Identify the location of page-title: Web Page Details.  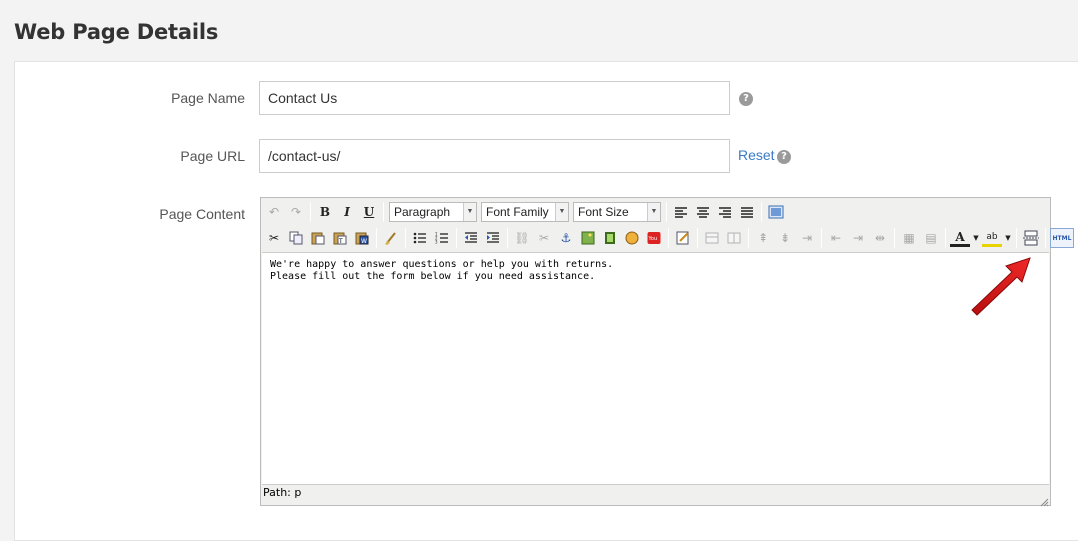
(116, 32).